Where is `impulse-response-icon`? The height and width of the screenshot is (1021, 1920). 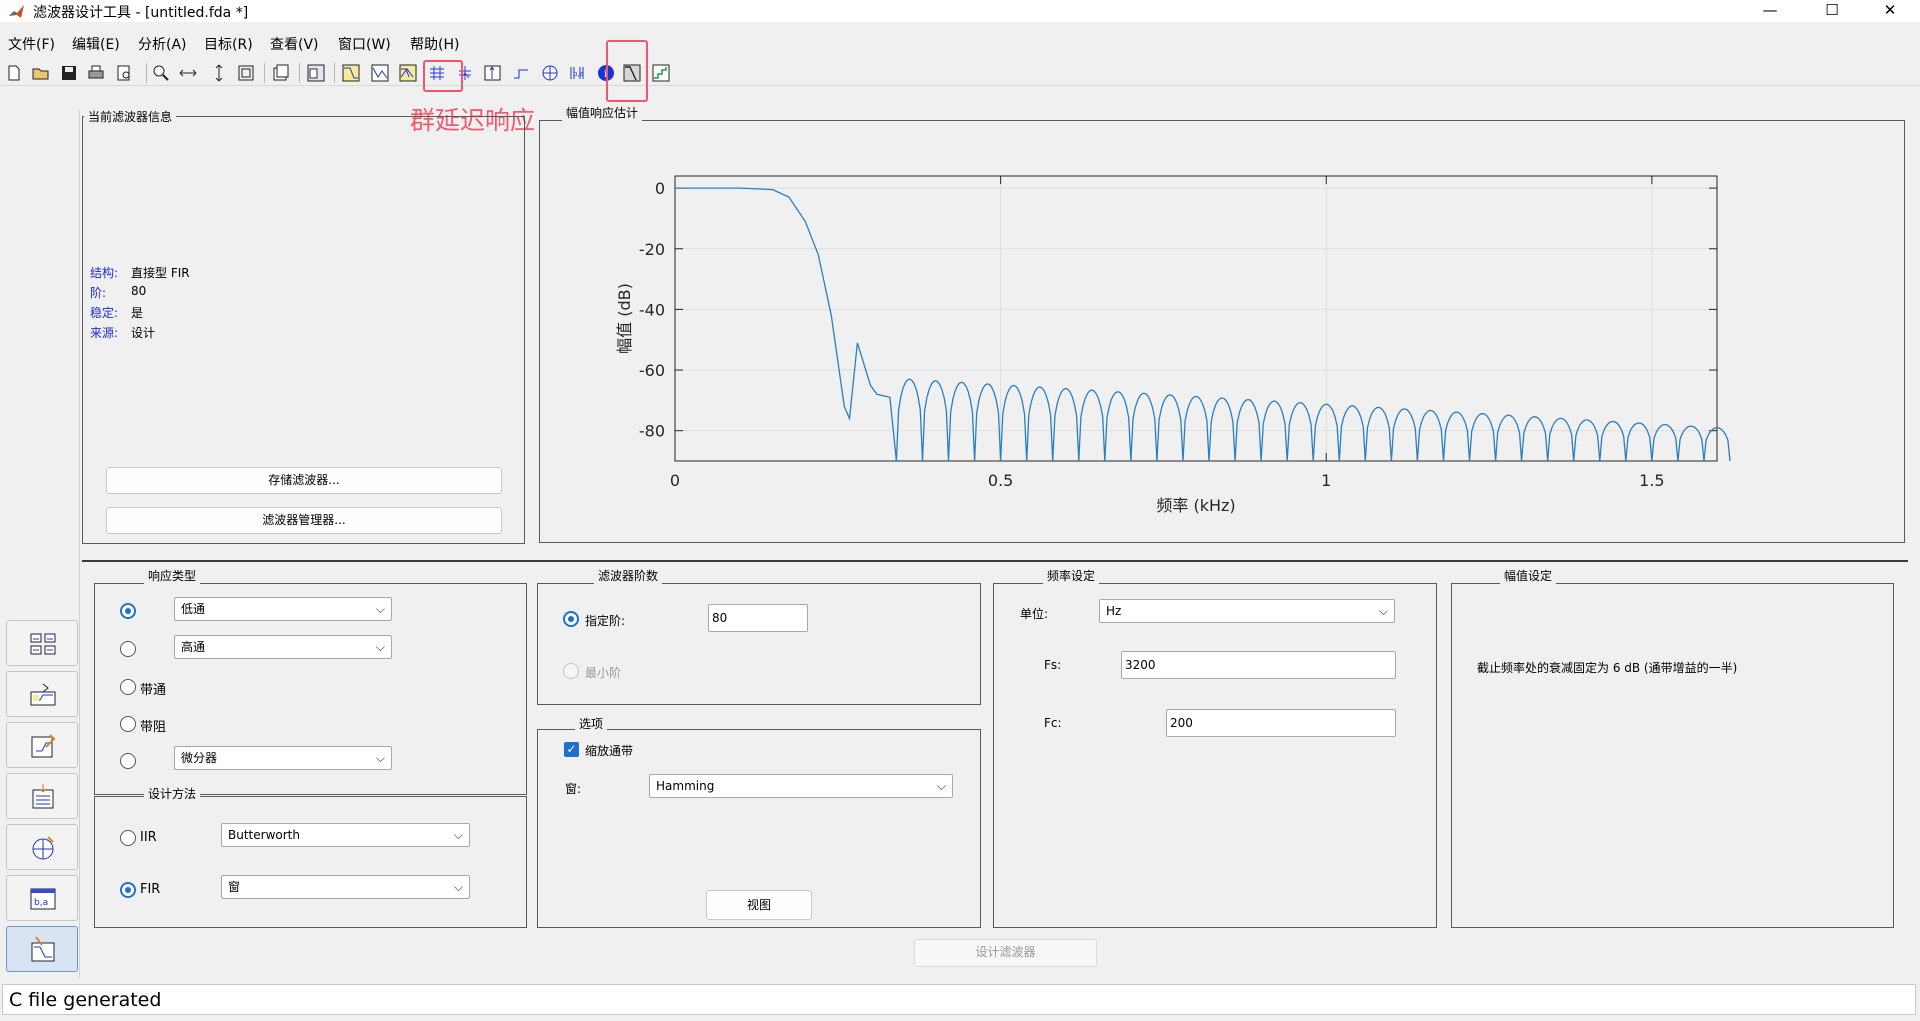
impulse-response-icon is located at coordinates (493, 73).